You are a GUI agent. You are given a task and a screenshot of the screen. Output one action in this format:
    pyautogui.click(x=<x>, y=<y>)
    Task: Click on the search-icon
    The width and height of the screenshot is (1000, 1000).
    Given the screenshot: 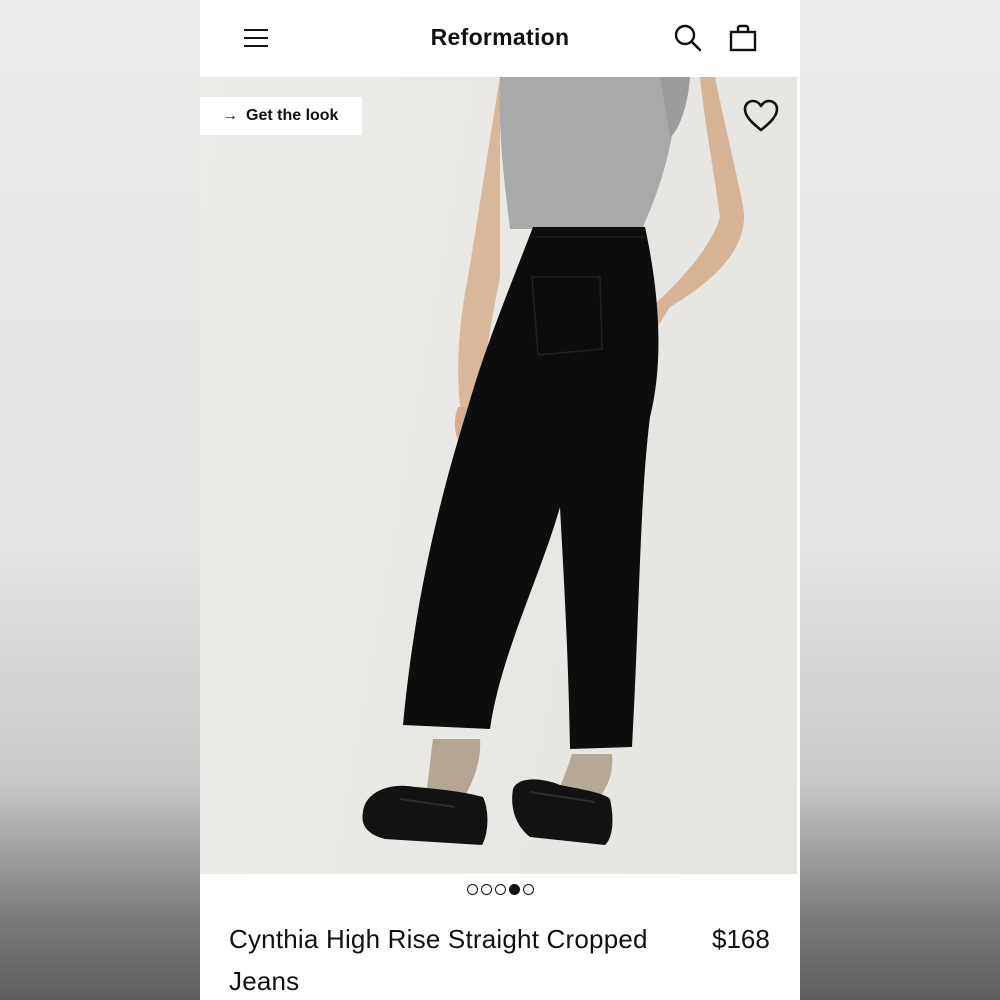 What is the action you would take?
    pyautogui.click(x=688, y=38)
    